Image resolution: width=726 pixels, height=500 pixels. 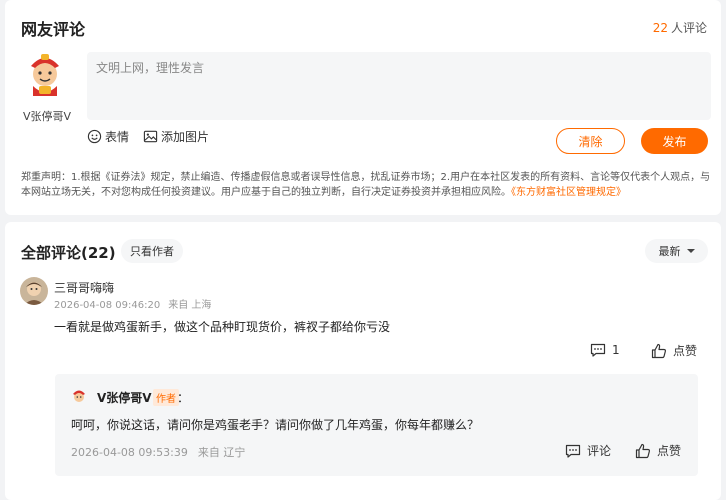 I want to click on commenter-name: 三哥哥嗨嗨, so click(x=84, y=287).